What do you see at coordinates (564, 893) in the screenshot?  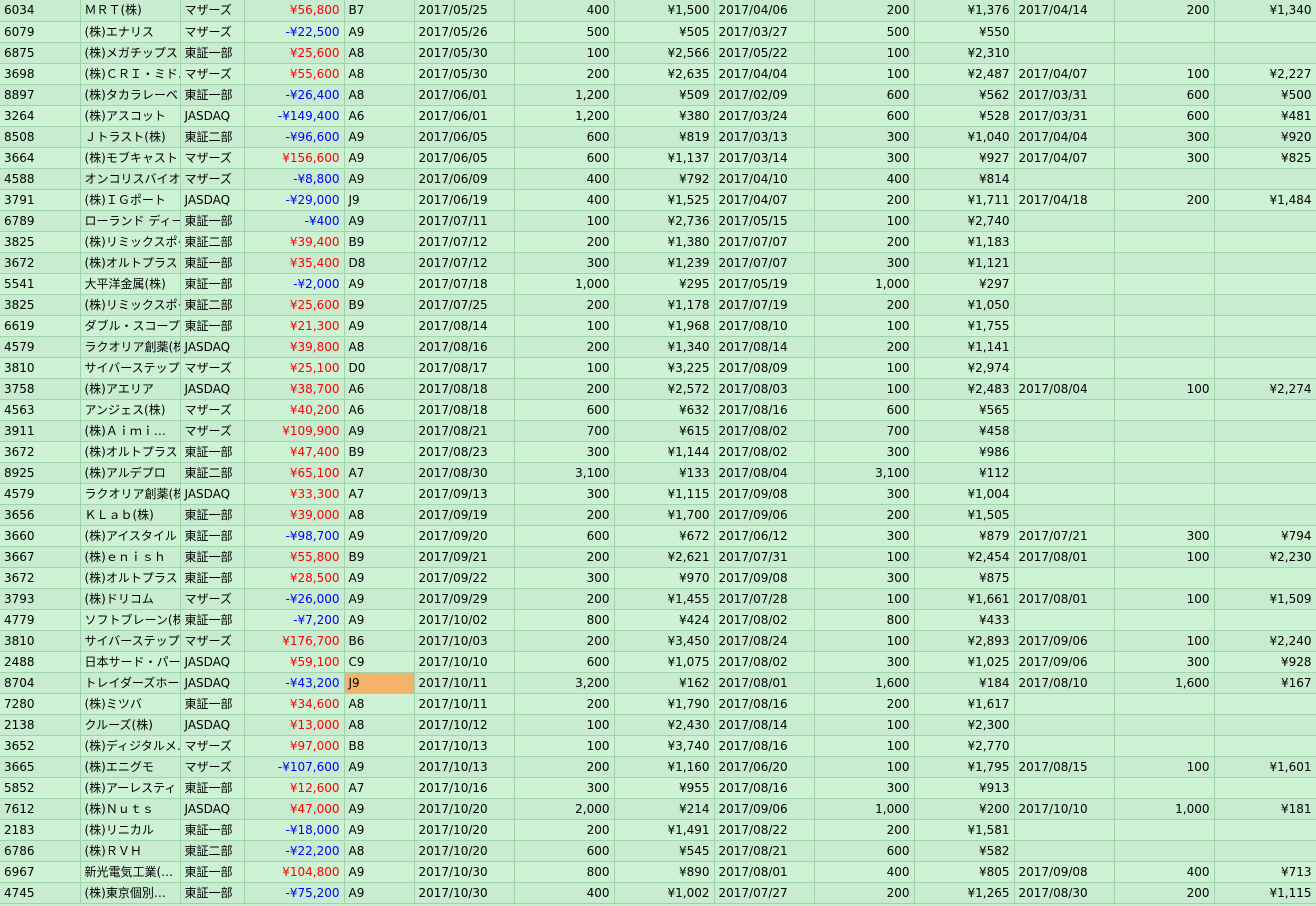 I see `sell-qty-cell: 400` at bounding box center [564, 893].